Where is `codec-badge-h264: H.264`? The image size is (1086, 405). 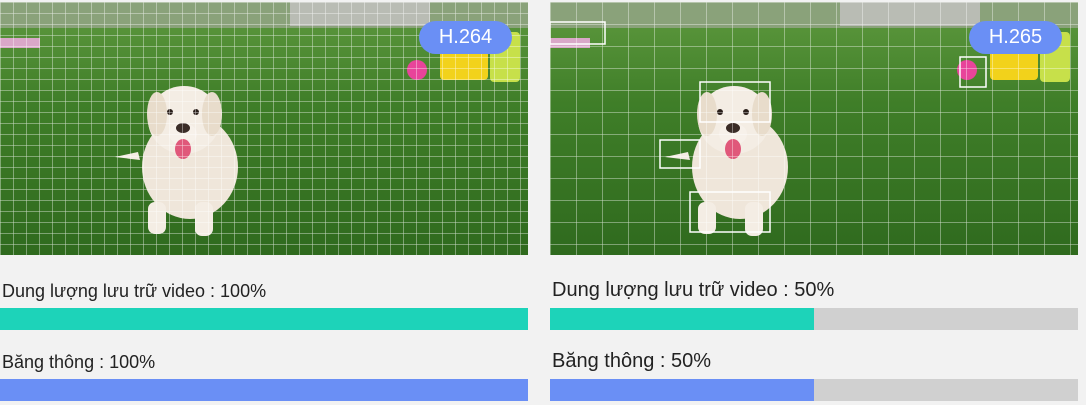 codec-badge-h264: H.264 is located at coordinates (465, 37).